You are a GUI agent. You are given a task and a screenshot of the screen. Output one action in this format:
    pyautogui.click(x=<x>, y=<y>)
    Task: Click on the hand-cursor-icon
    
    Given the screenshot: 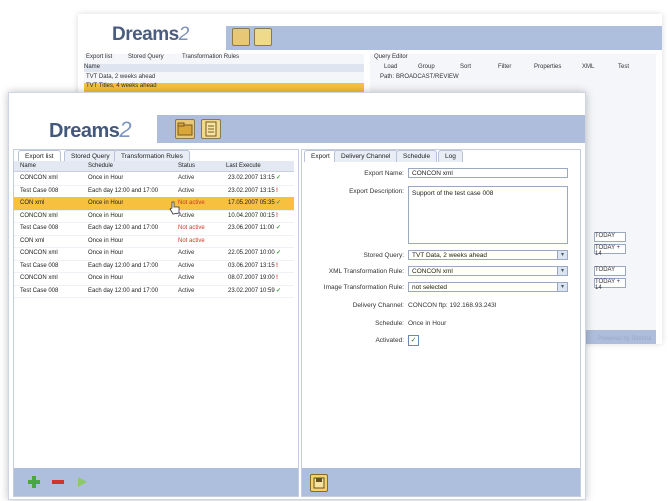 What is the action you would take?
    pyautogui.click(x=175, y=210)
    